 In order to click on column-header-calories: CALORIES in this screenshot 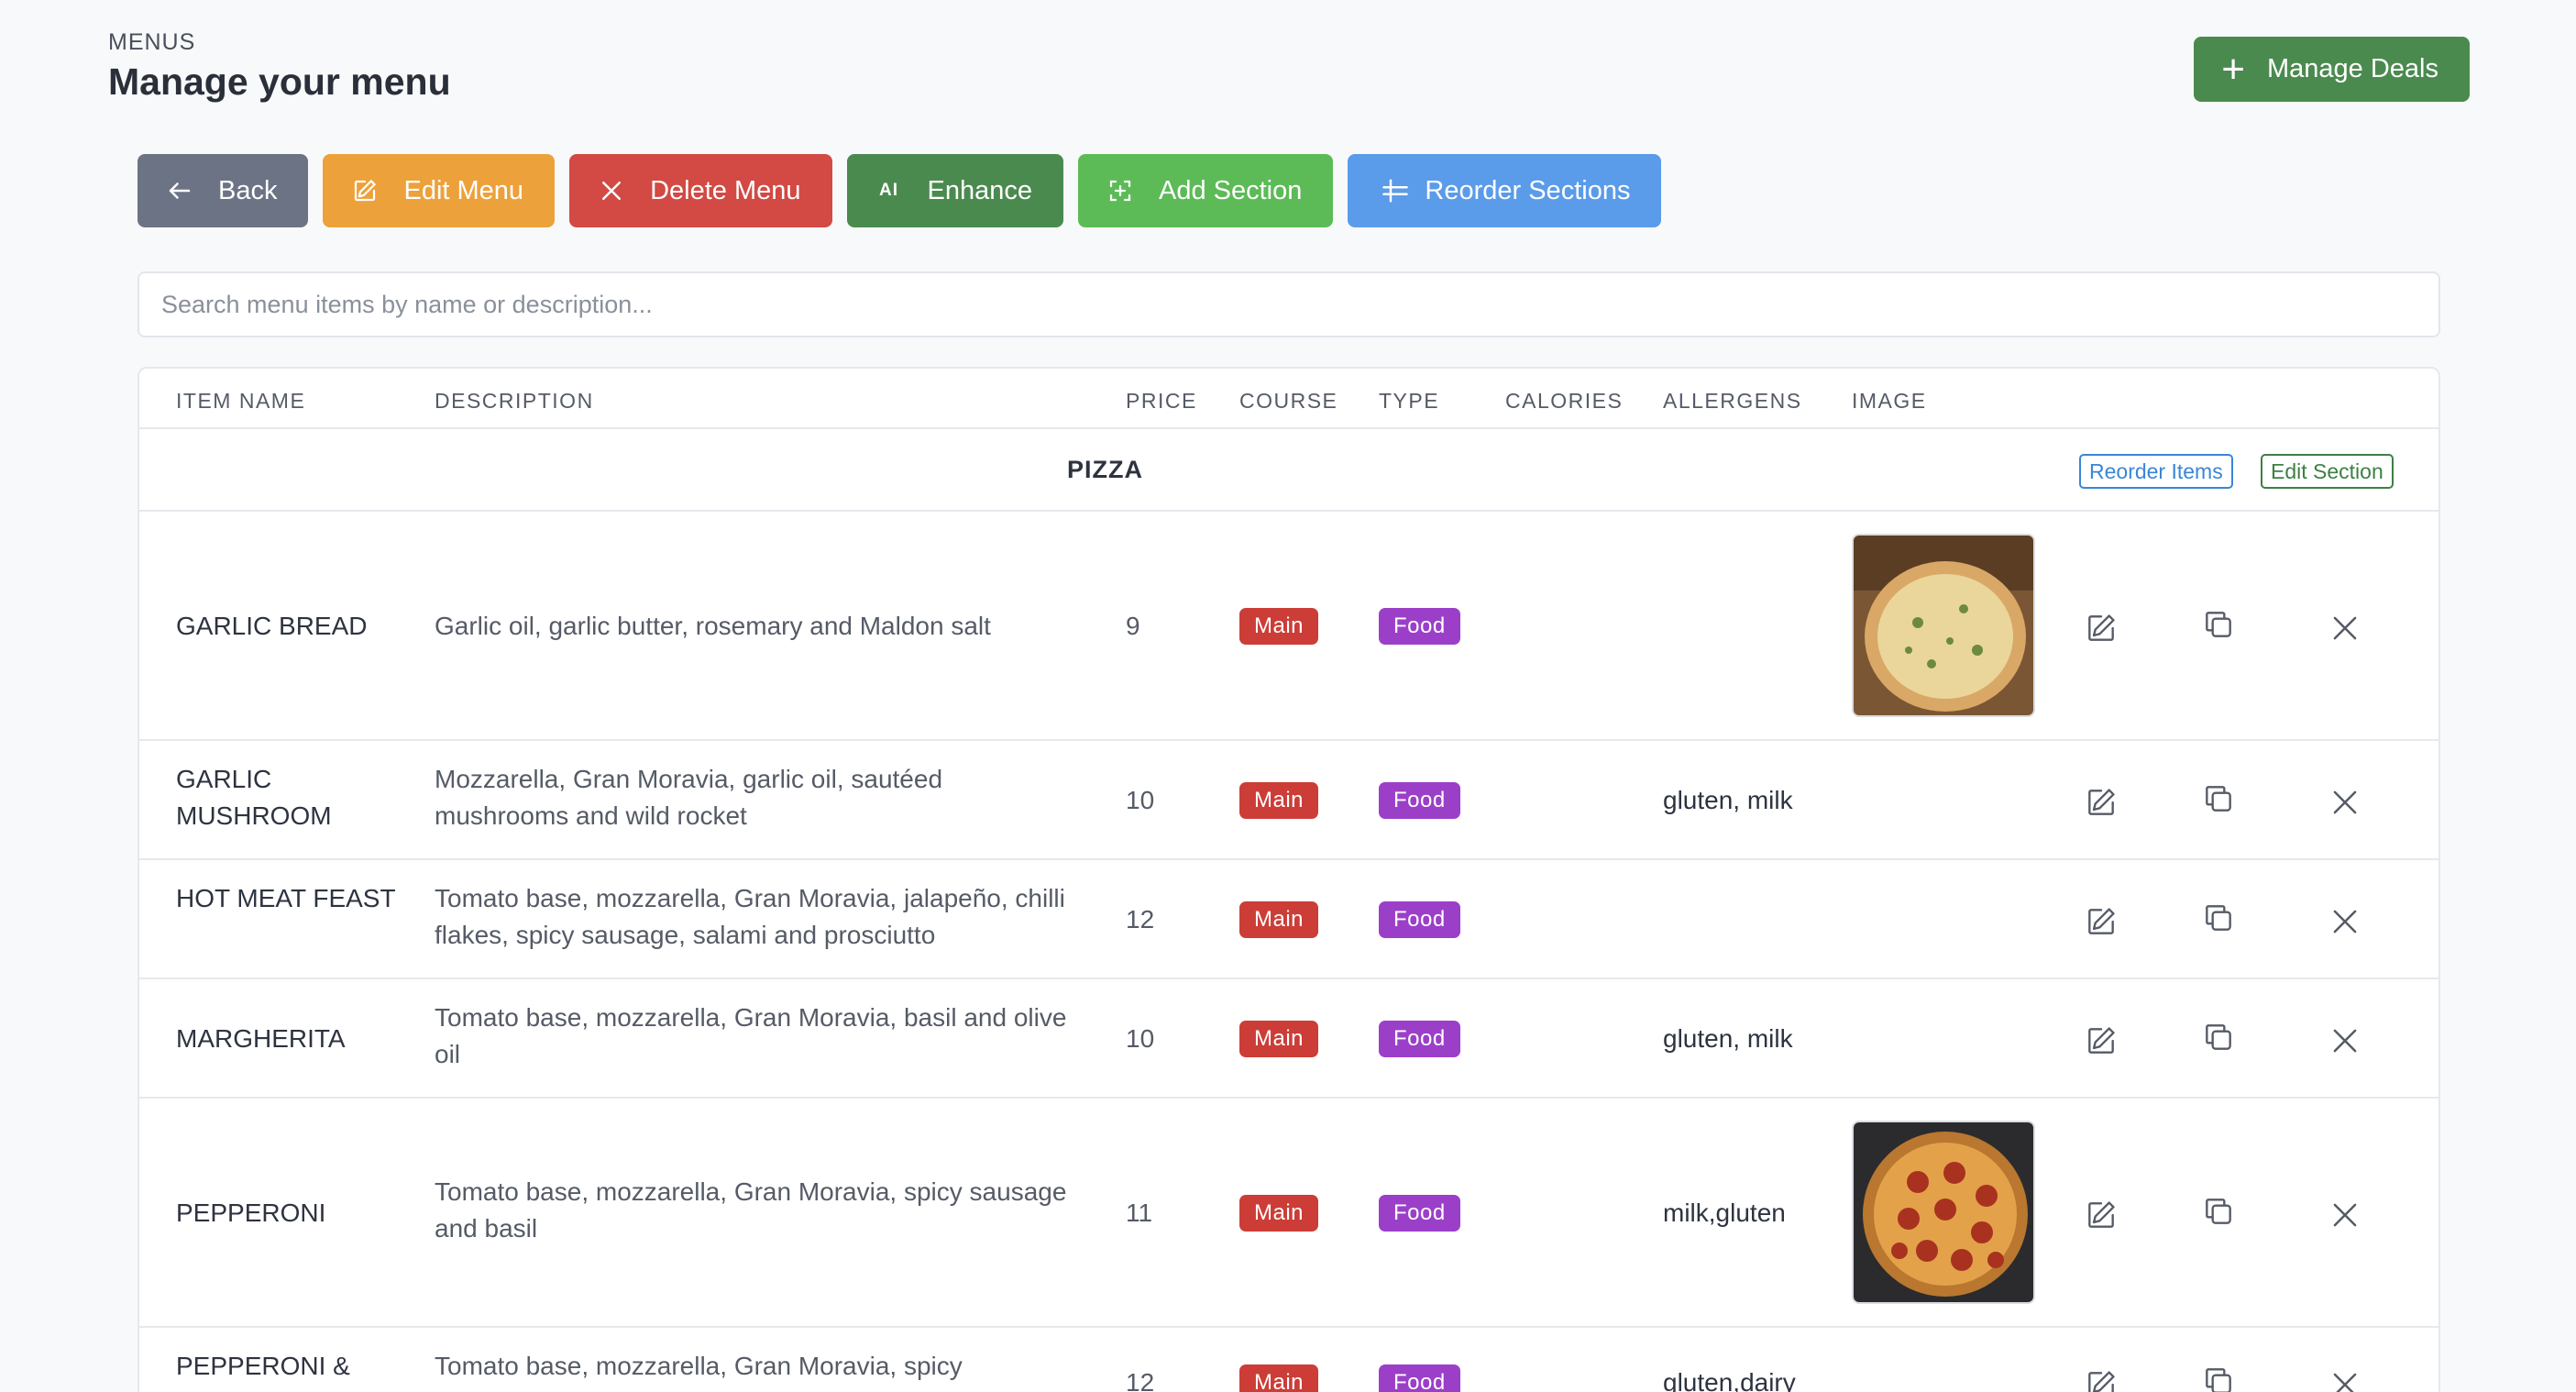, I will do `click(1565, 401)`.